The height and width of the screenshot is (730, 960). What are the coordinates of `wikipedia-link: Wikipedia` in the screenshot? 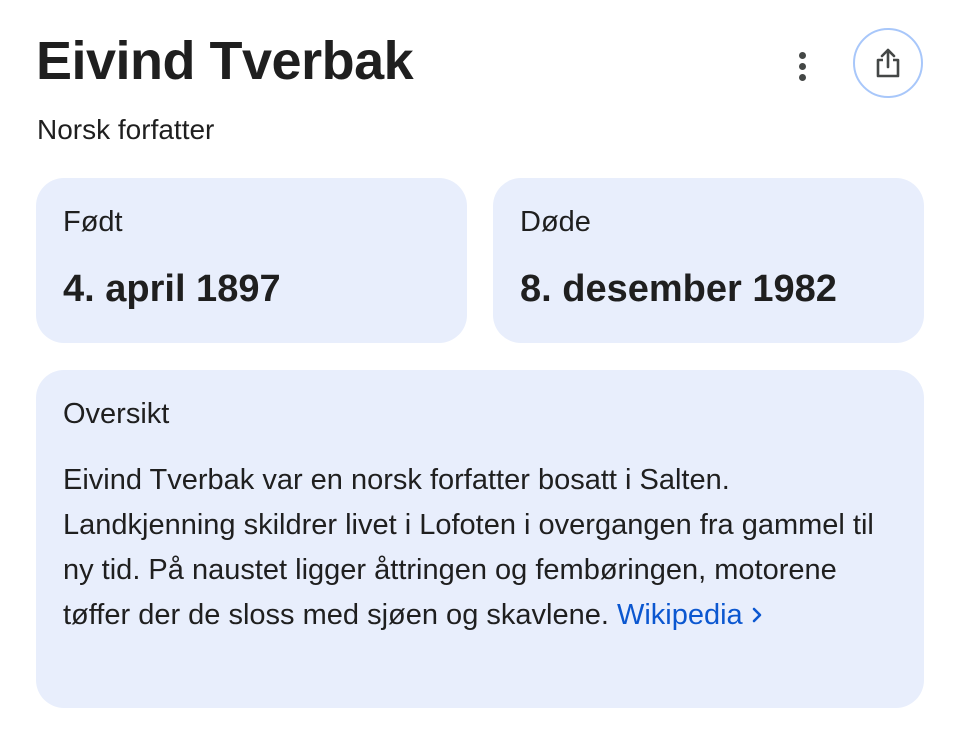 It's located at (690, 615).